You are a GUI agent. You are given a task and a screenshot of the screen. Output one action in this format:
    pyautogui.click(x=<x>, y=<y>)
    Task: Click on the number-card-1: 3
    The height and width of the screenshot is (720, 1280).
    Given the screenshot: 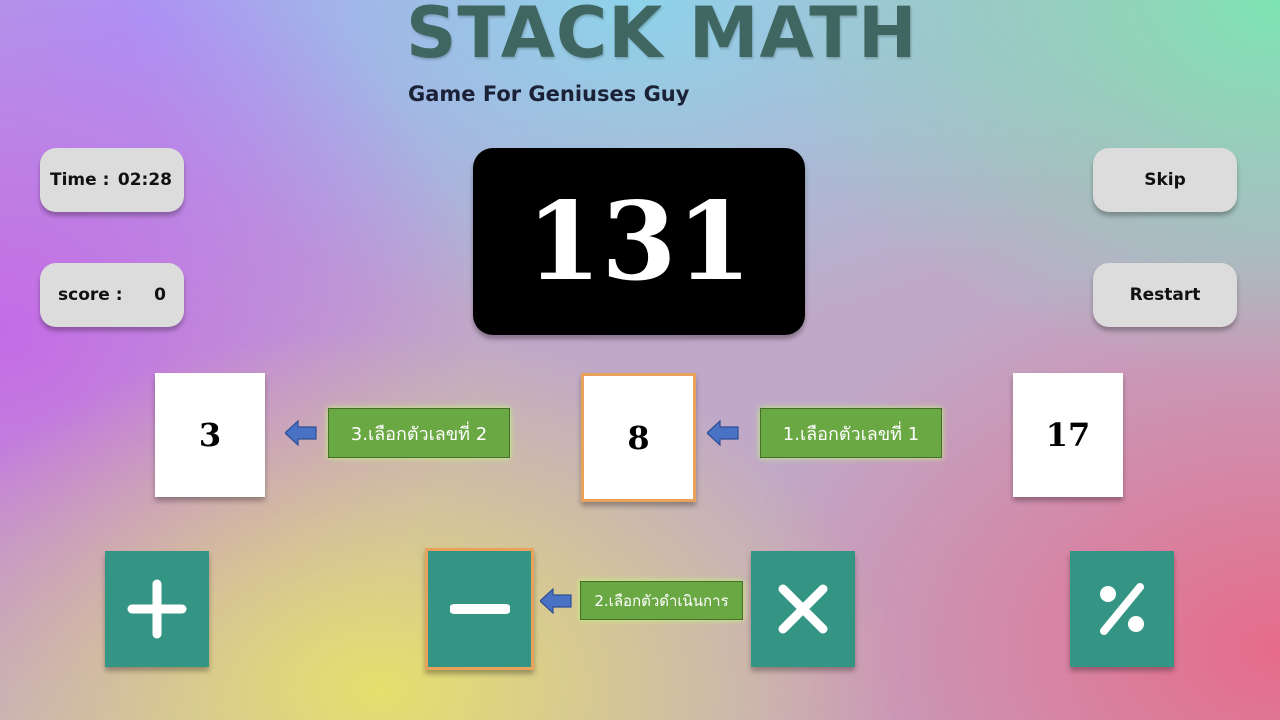 What is the action you would take?
    pyautogui.click(x=210, y=435)
    